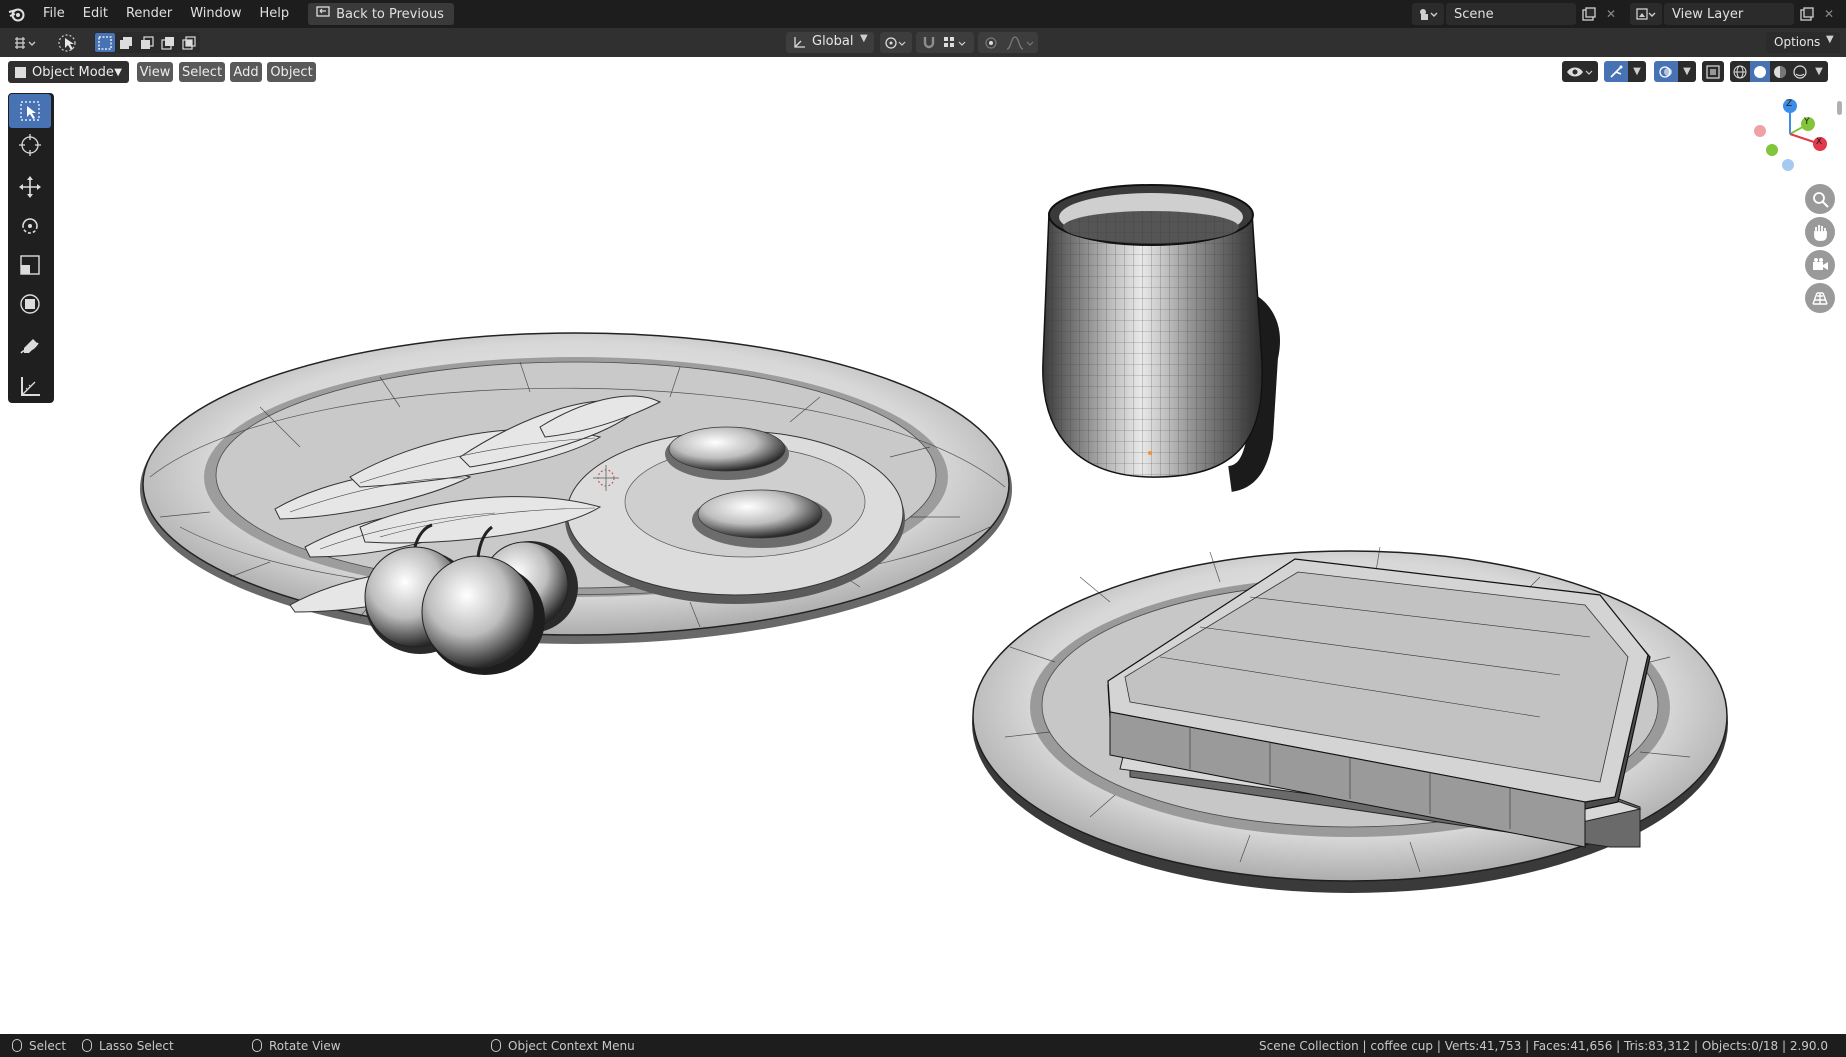 This screenshot has width=1846, height=1057. Describe the element at coordinates (275, 14) in the screenshot. I see `menu-help: Help` at that location.